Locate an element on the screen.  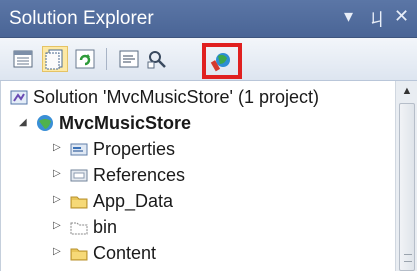
tree-item-label: App_Data is located at coordinates (133, 201).